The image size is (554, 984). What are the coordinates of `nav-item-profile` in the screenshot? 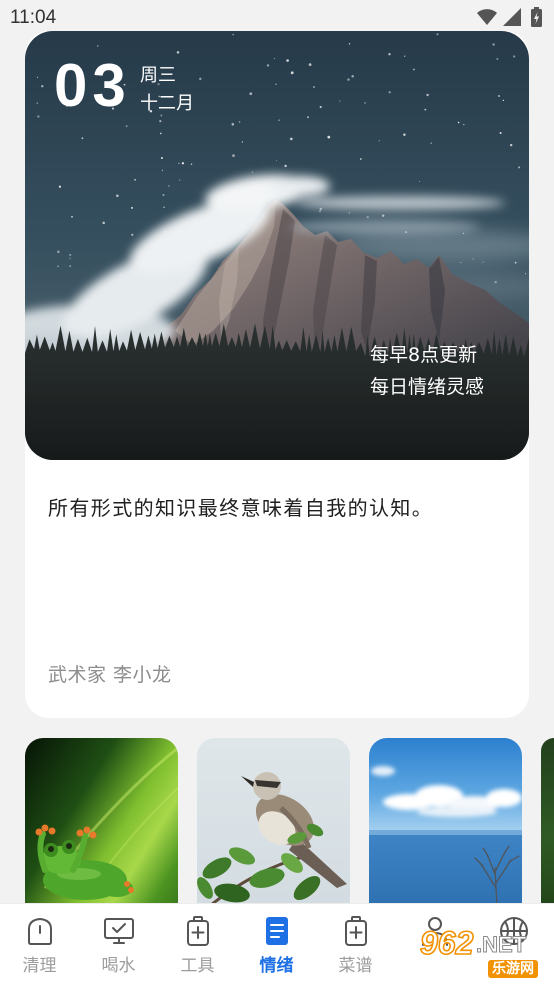 It's located at (434, 944).